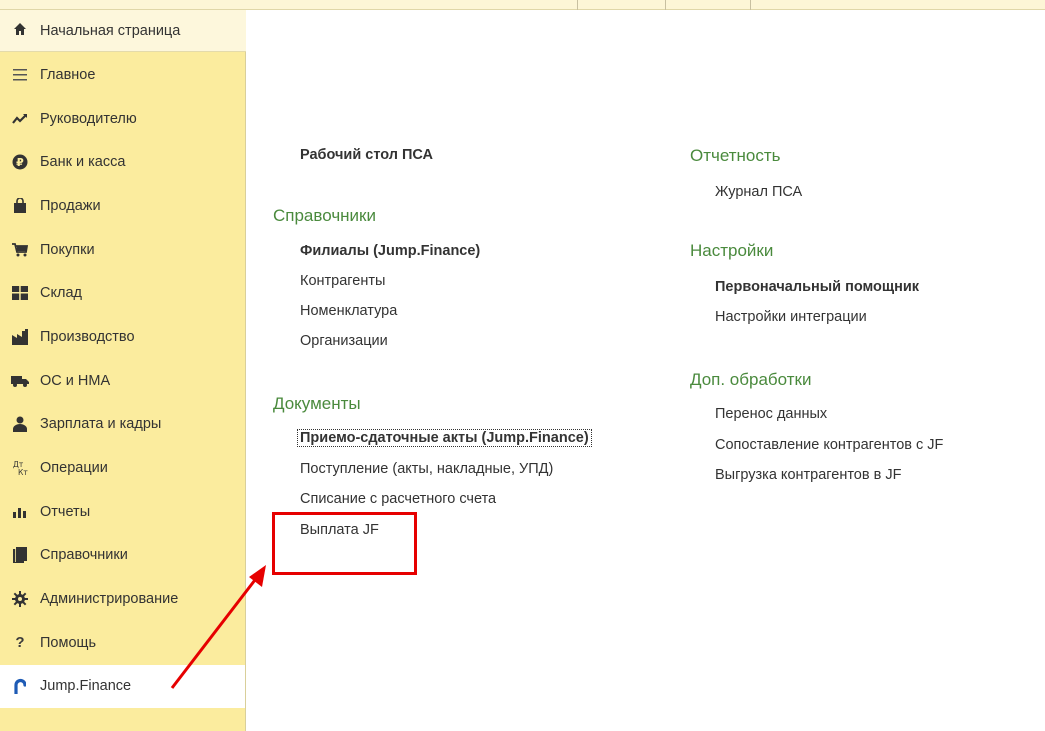  Describe the element at coordinates (366, 155) in the screenshot. I see `desk-link: Рабочий стол ПСА` at that location.